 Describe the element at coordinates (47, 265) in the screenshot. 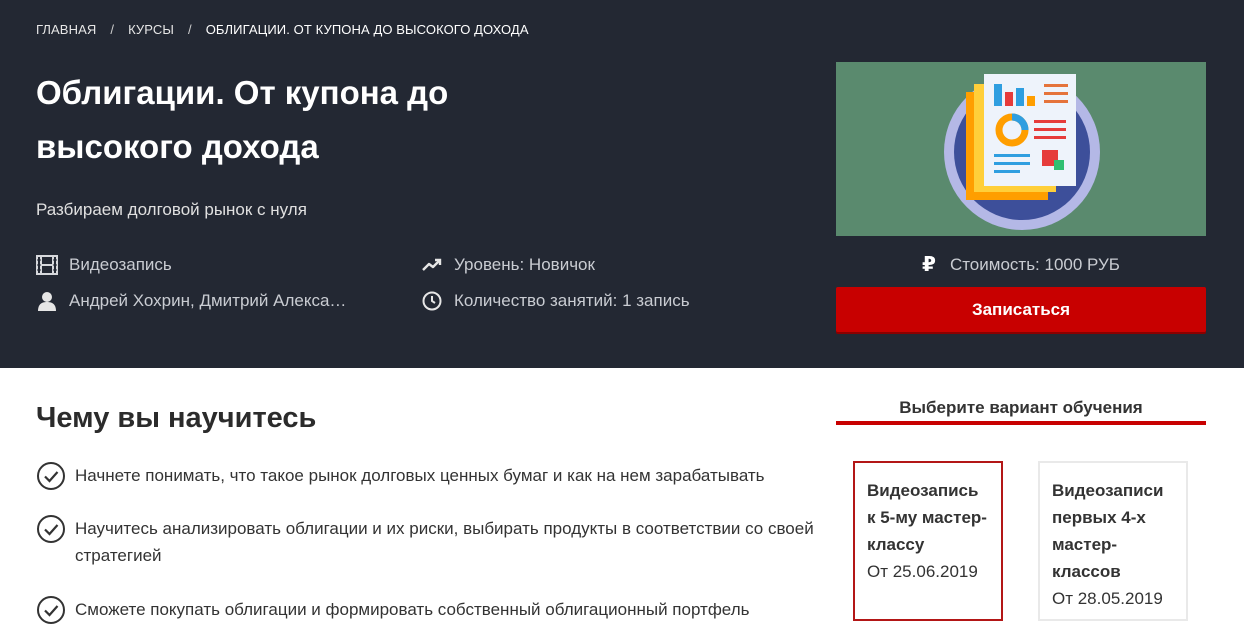

I see `film-icon` at that location.